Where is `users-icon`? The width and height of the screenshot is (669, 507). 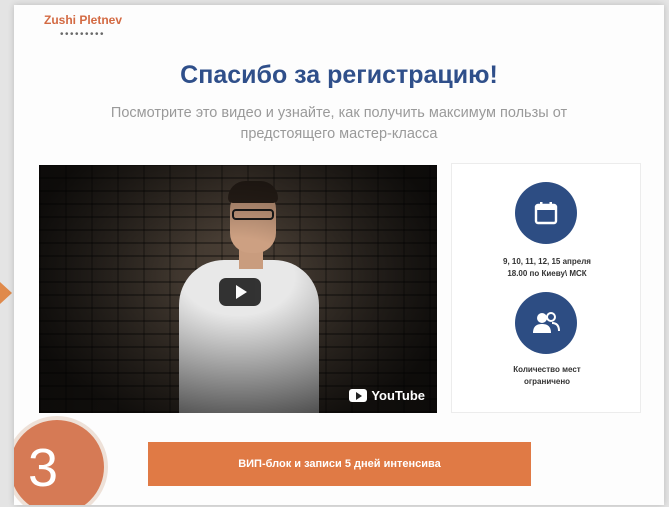 users-icon is located at coordinates (546, 323).